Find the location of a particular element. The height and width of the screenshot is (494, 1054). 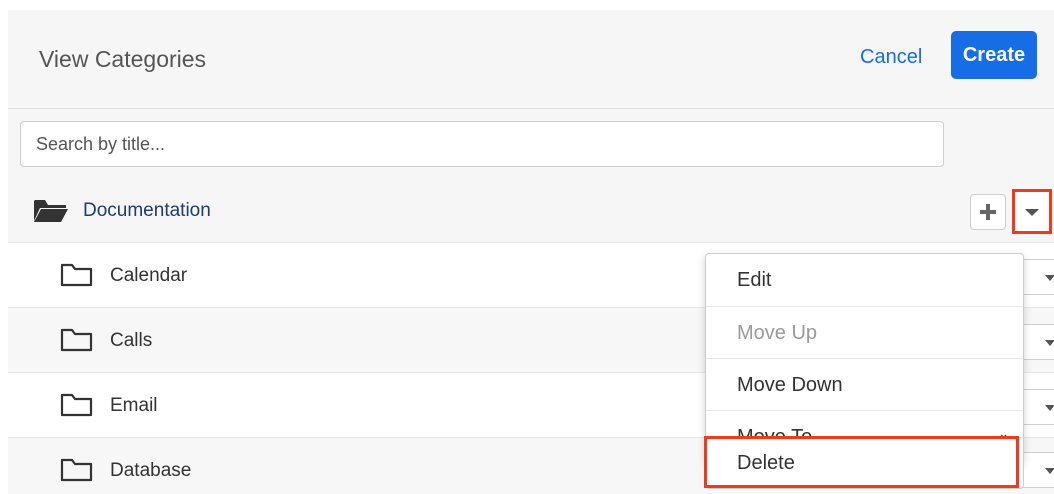

tree-root-label: Documentation is located at coordinates (147, 211).